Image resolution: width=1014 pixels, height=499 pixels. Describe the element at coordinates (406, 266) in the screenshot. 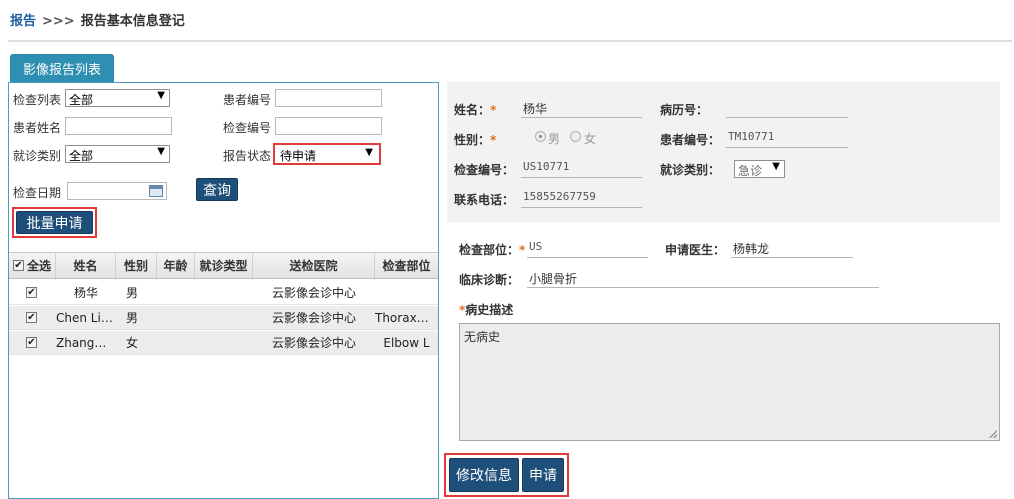

I see `column-header-exam-part: 检查部位` at that location.